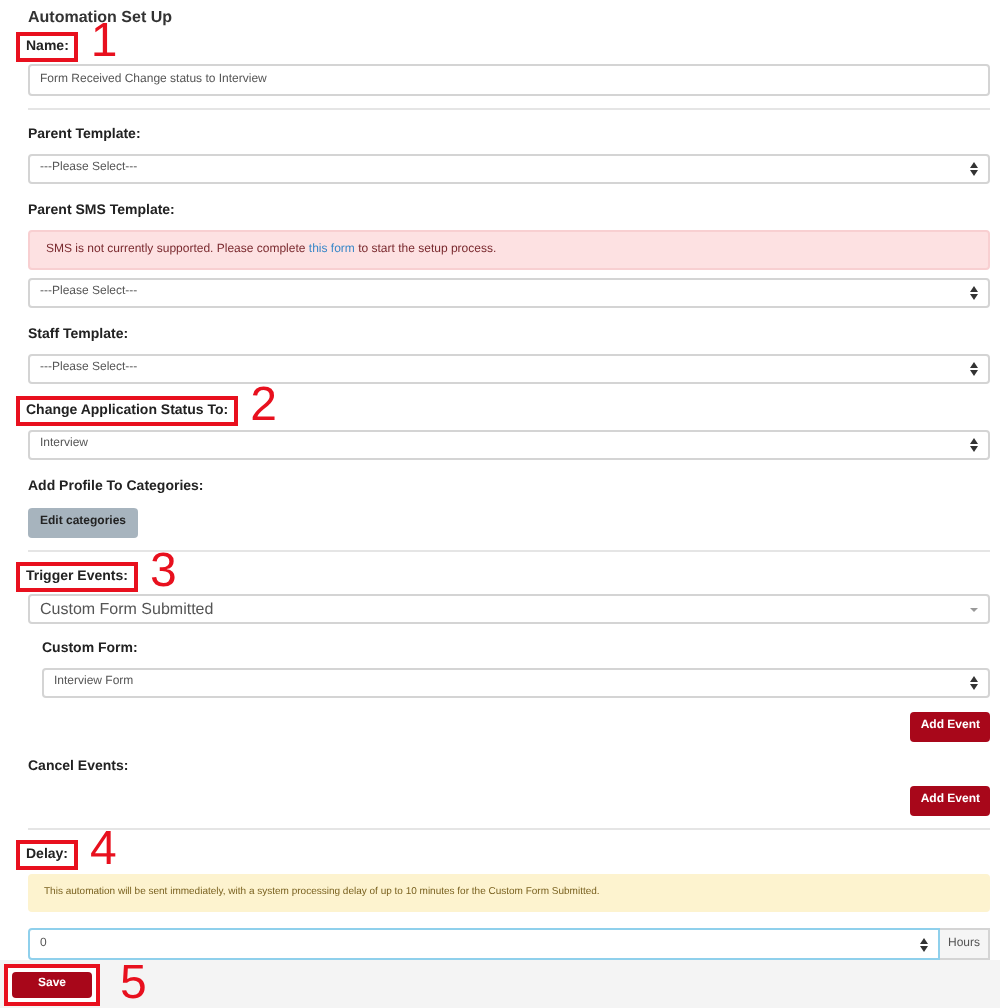 This screenshot has height=1008, width=1000. Describe the element at coordinates (104, 42) in the screenshot. I see `step-number: 1` at that location.